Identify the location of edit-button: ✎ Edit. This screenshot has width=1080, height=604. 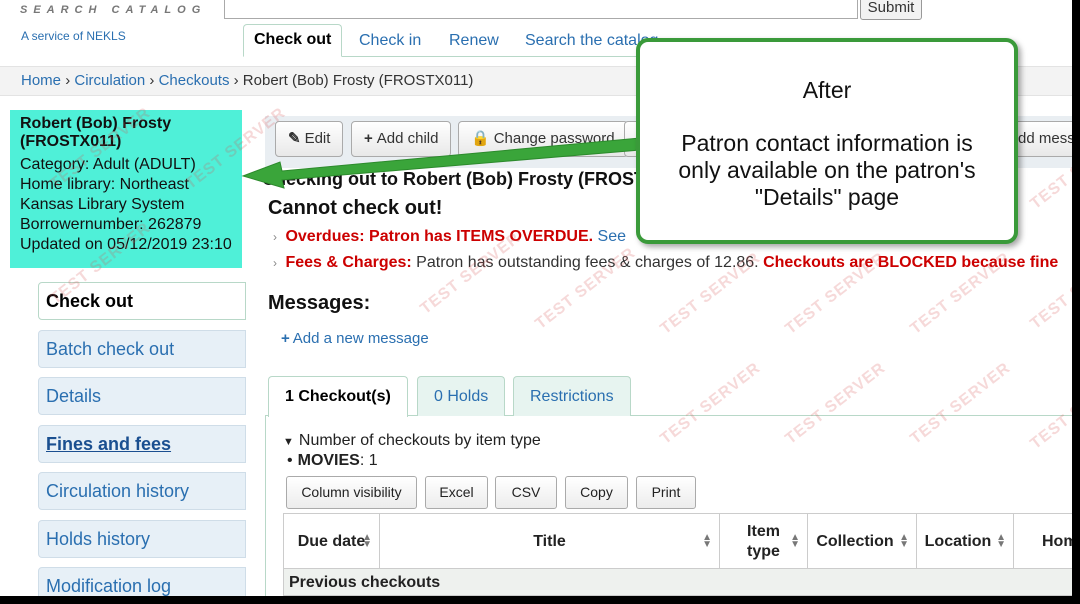
(309, 139).